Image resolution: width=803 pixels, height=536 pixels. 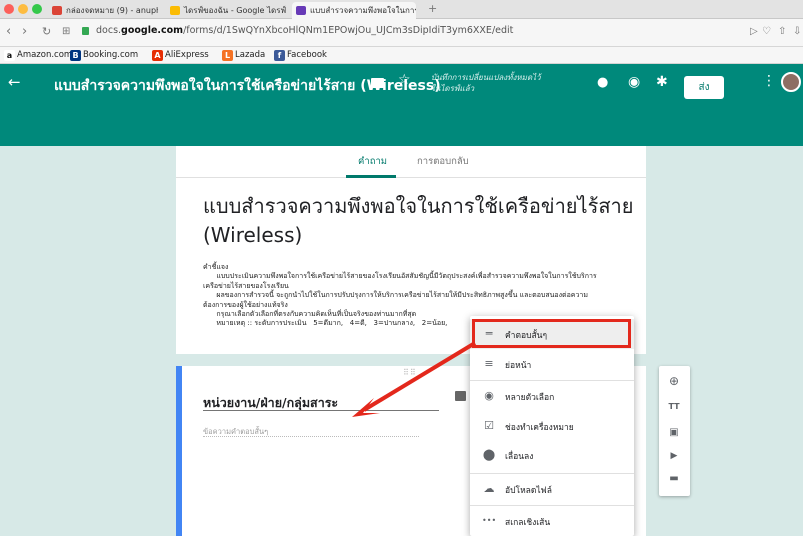 I want to click on add-image-icon: ▣, so click(x=674, y=433).